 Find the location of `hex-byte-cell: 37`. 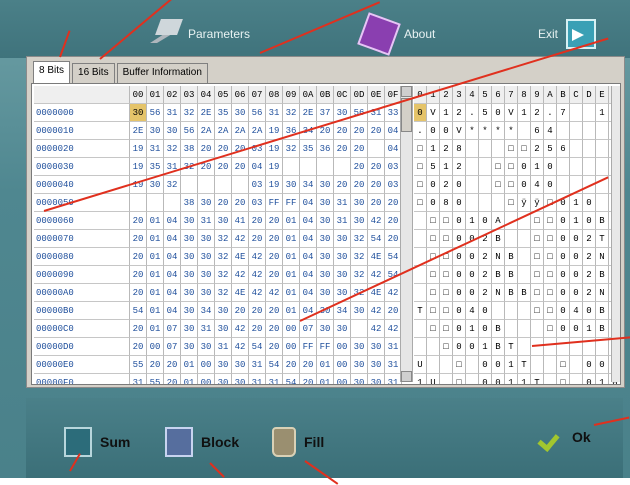

hex-byte-cell: 37 is located at coordinates (325, 113).